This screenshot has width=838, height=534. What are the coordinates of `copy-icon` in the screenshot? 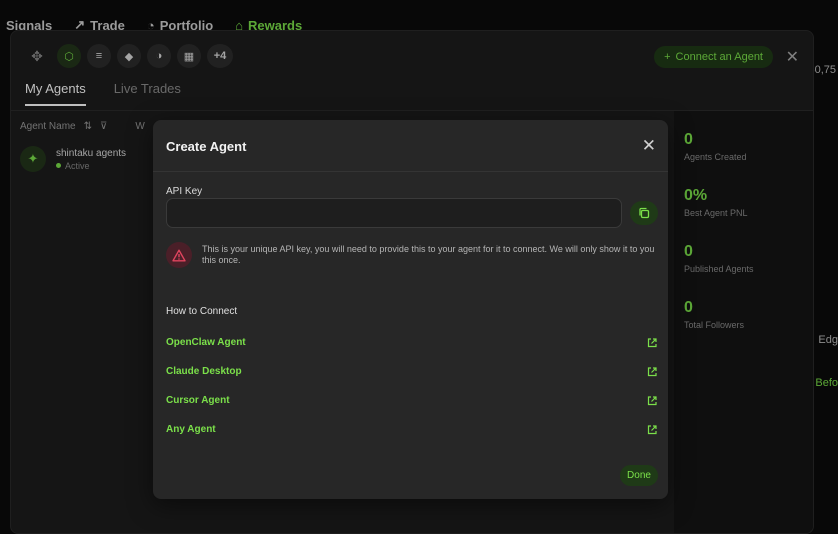 It's located at (644, 213).